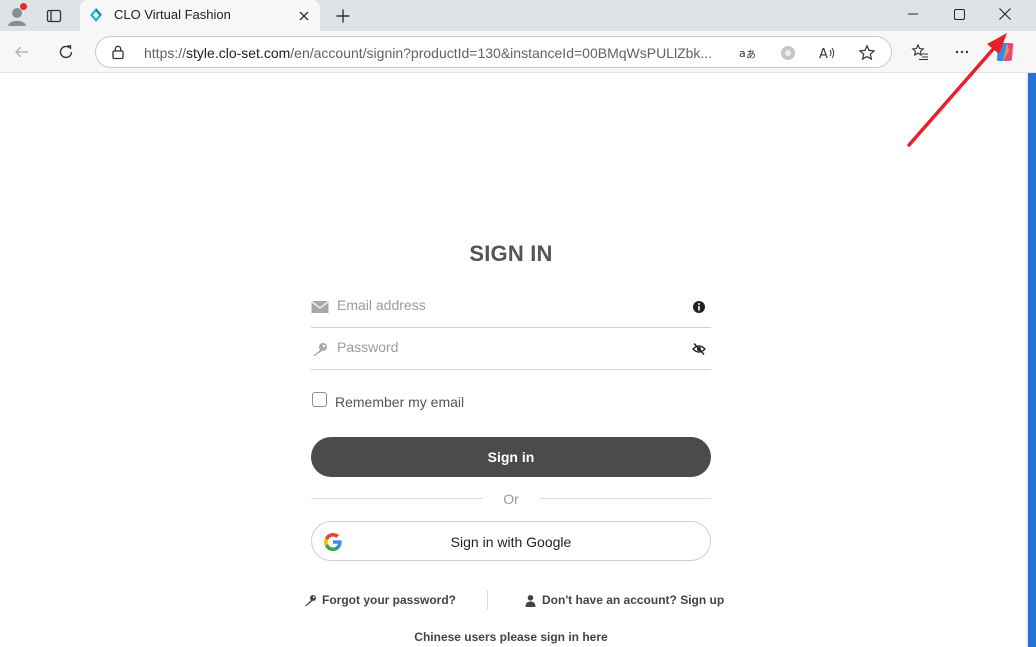 Image resolution: width=1036 pixels, height=647 pixels. Describe the element at coordinates (1005, 14) in the screenshot. I see `close-window-icon` at that location.